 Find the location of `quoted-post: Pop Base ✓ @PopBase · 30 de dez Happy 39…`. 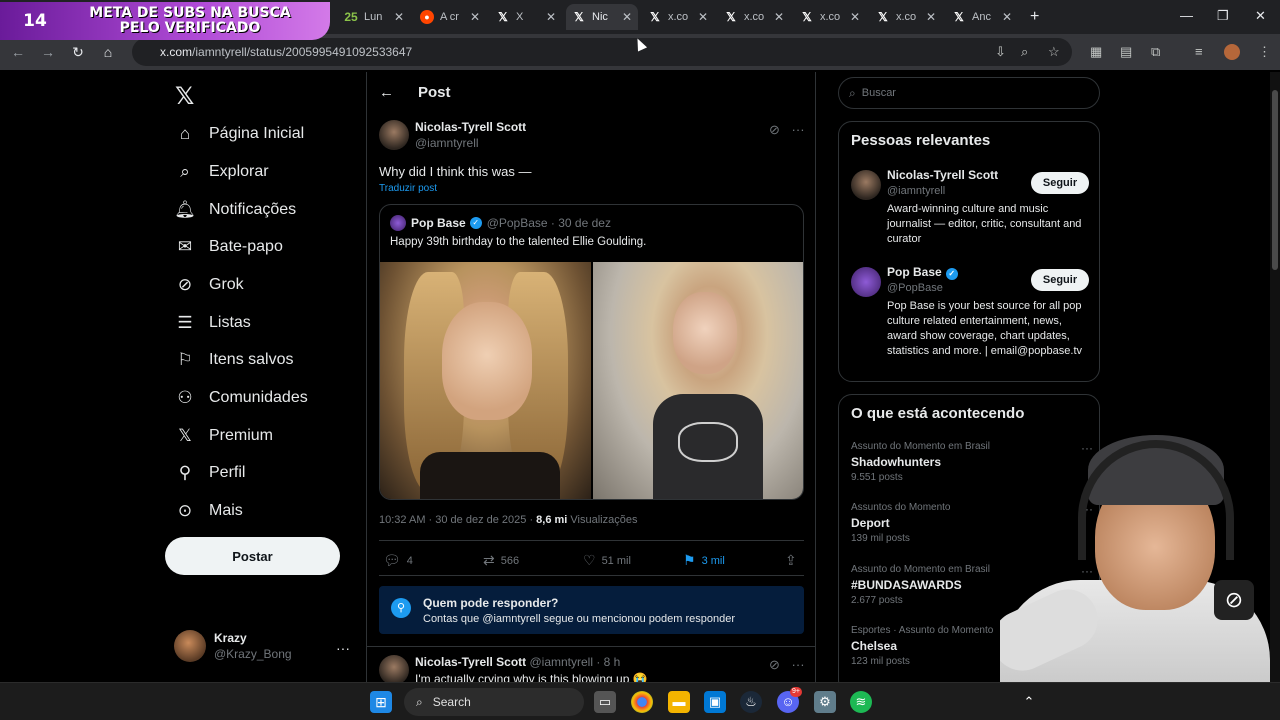

quoted-post: Pop Base ✓ @PopBase · 30 de dez Happy 39… is located at coordinates (591, 352).